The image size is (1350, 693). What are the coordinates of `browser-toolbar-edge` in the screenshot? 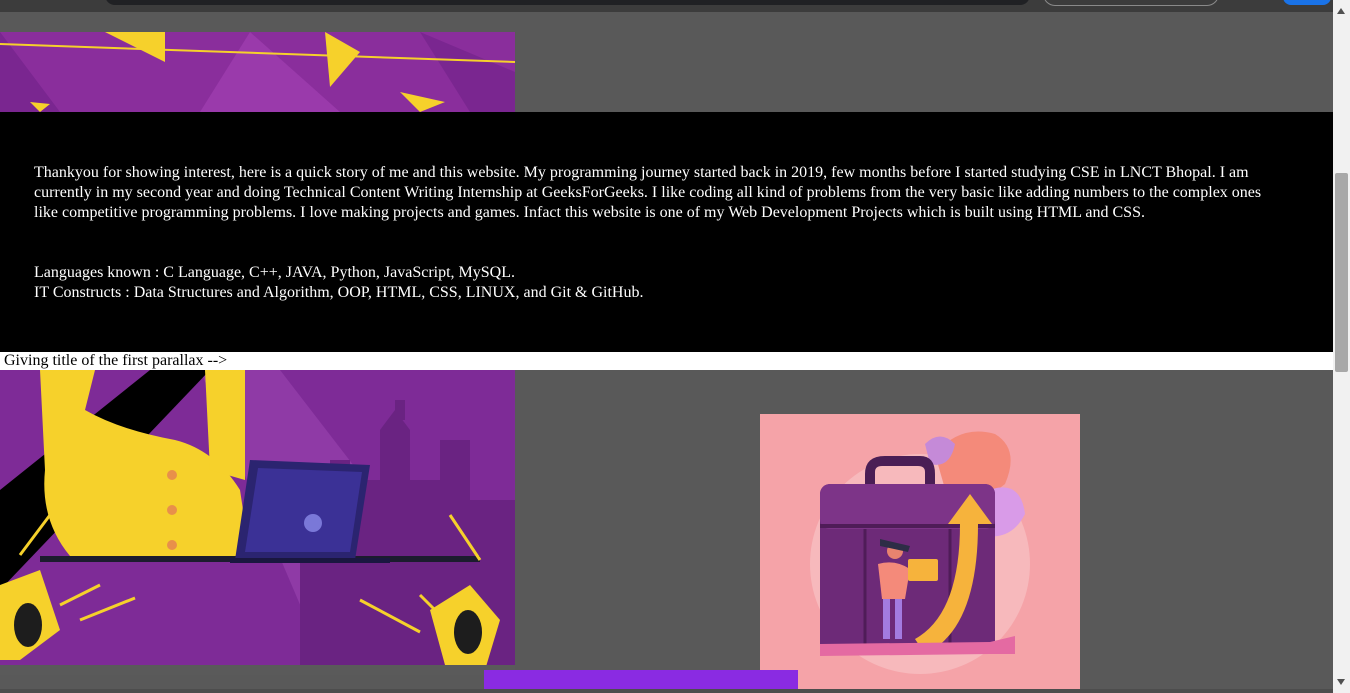 It's located at (666, 6).